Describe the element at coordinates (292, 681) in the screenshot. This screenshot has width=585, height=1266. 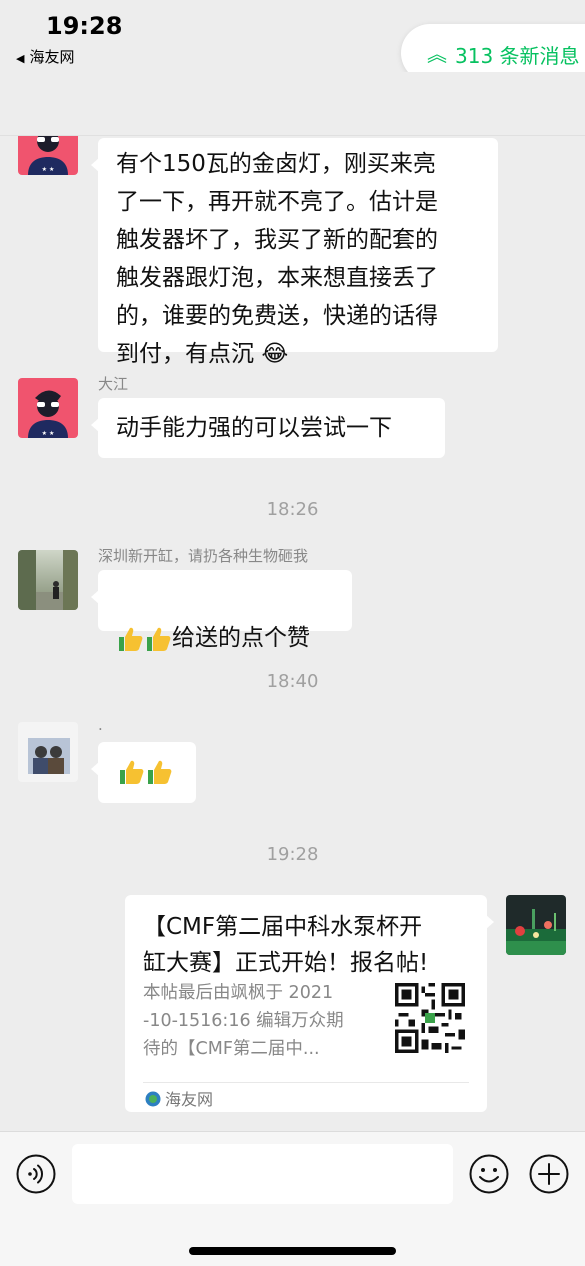
I see `time-divider: 18:40` at that location.